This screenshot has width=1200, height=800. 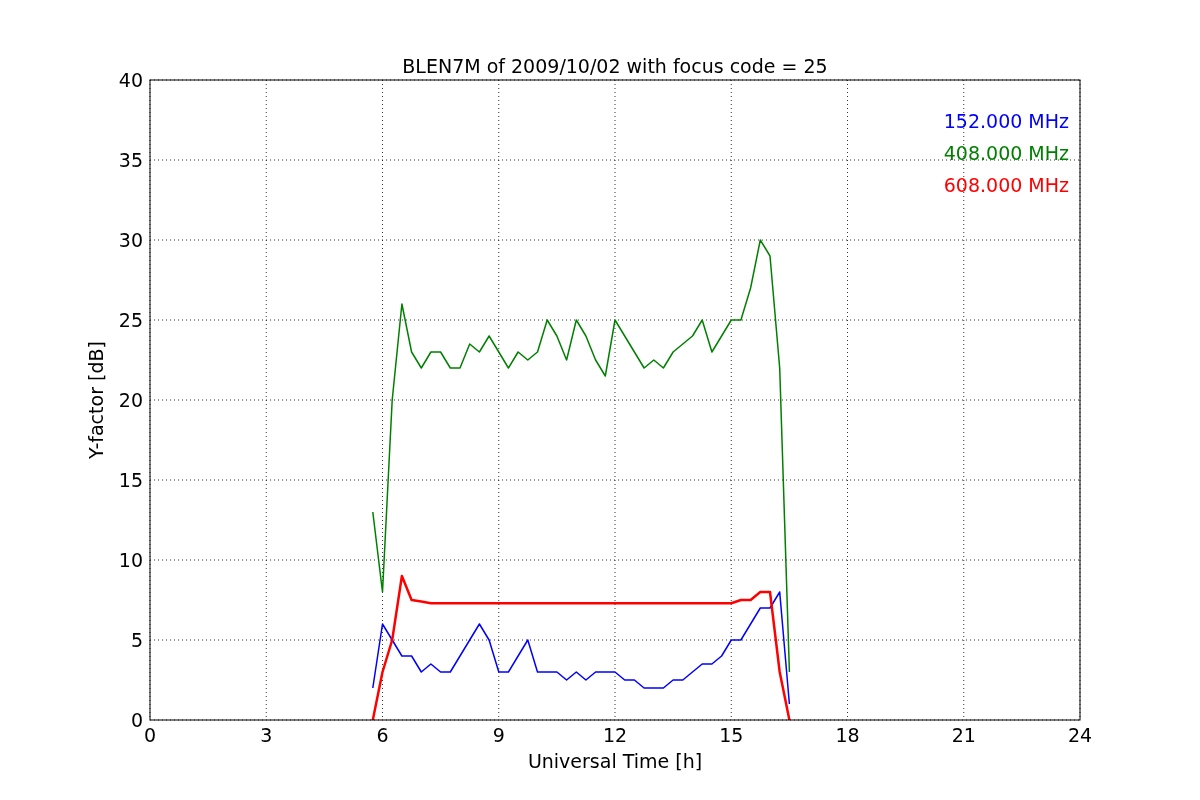 What do you see at coordinates (130, 560) in the screenshot?
I see `tick-label: 10` at bounding box center [130, 560].